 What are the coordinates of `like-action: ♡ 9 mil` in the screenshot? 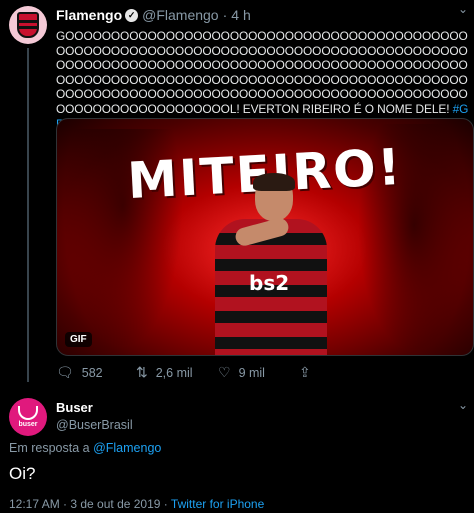 It's located at (241, 372).